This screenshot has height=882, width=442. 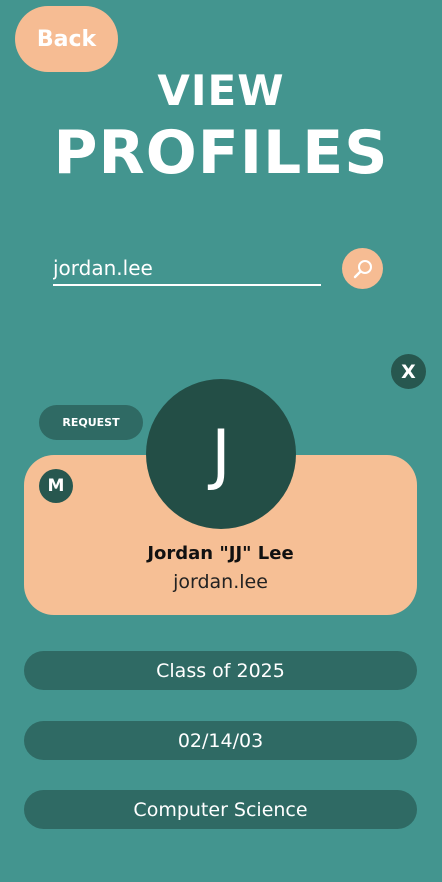 I want to click on birthdate-field: 02/14/03, so click(x=220, y=740).